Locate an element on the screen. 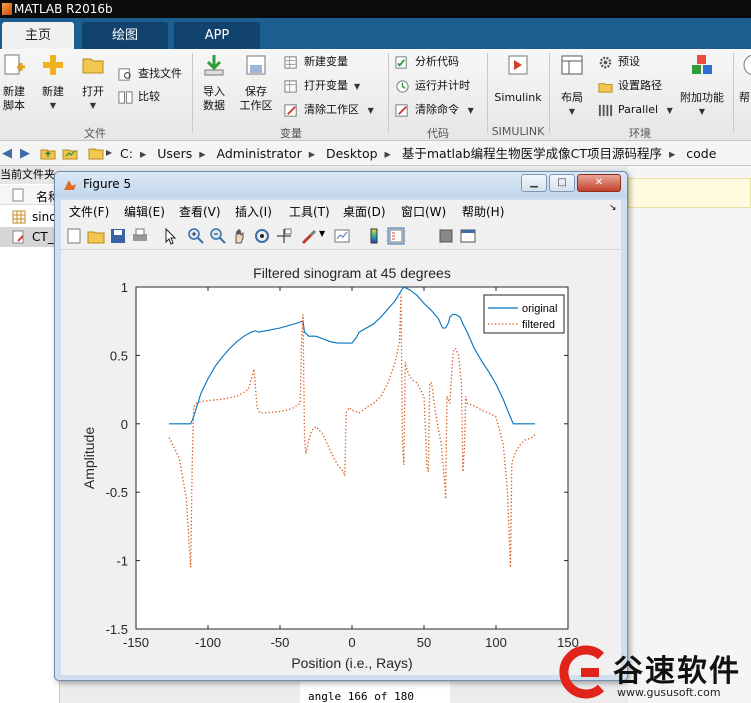 This screenshot has width=751, height=703. tab-apps: APP is located at coordinates (217, 35).